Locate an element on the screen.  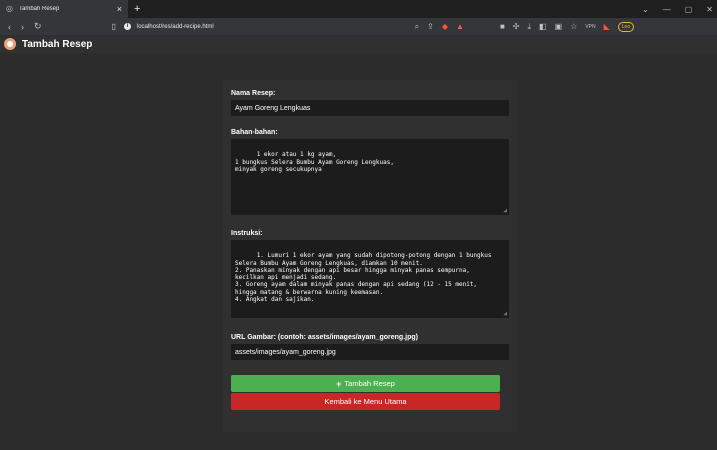
globe-icon: ◎ is located at coordinates (9, 8).